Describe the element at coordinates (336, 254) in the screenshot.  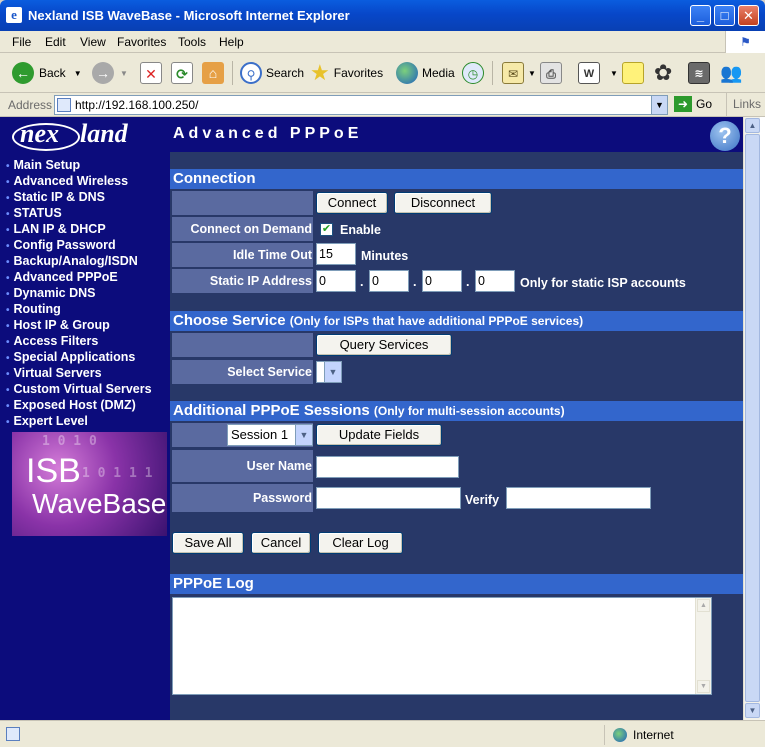
I see `idle-time-out-input: 15` at that location.